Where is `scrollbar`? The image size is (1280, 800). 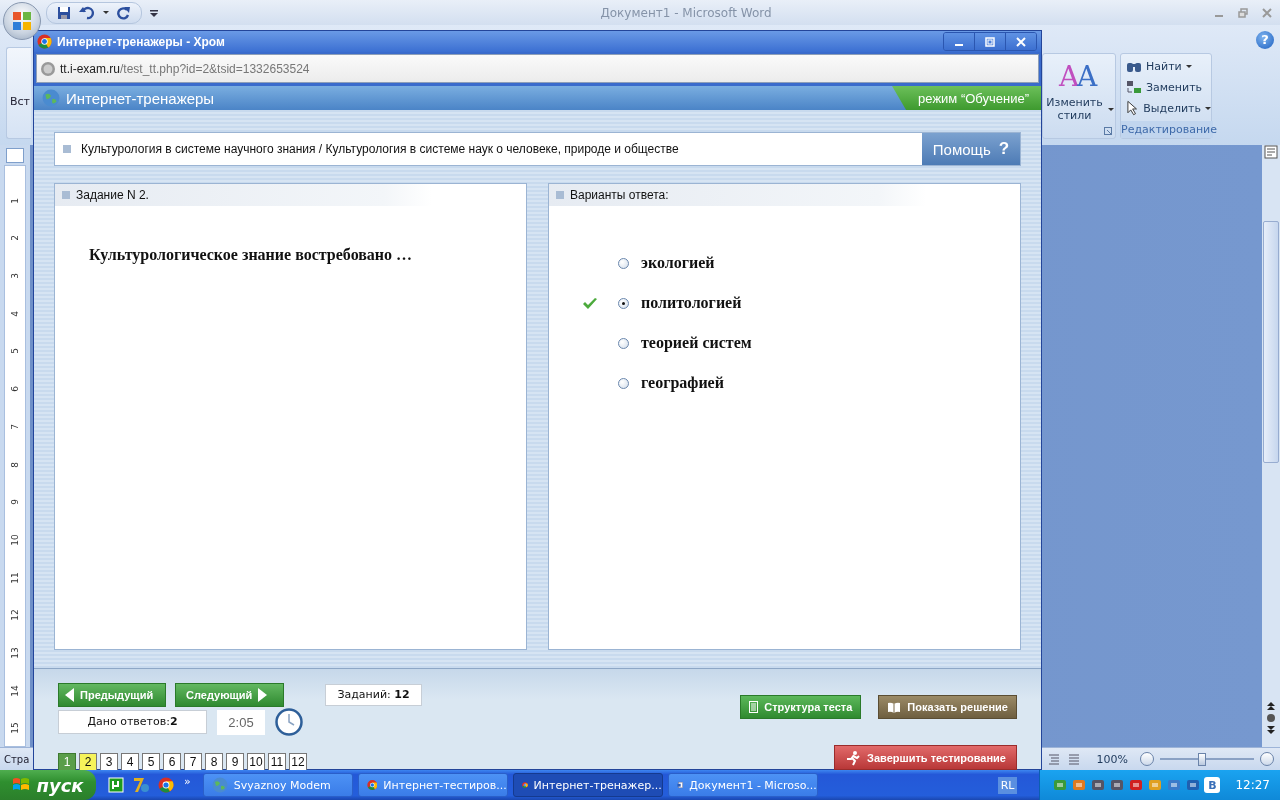 scrollbar is located at coordinates (1271, 446).